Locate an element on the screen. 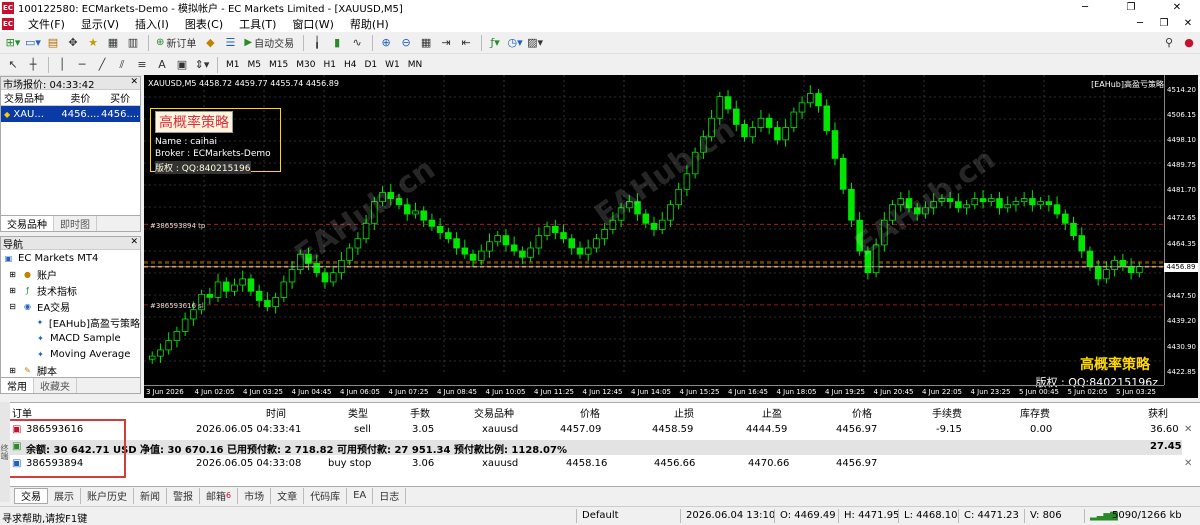 Image resolution: width=1200 pixels, height=525 pixels. chart-shift-icon: ⇤ is located at coordinates (466, 43).